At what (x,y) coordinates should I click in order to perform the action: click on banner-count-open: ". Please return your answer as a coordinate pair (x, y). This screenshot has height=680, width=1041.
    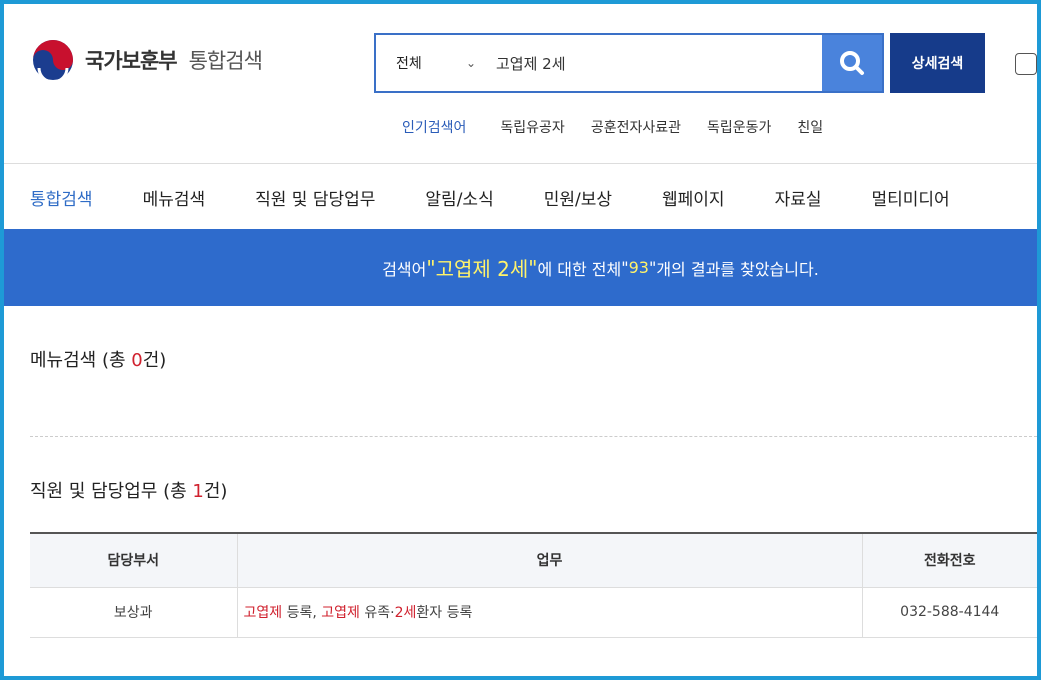
    Looking at the image, I should click on (625, 267).